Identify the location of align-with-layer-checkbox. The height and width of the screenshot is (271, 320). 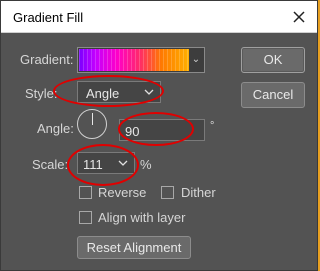
(85, 217).